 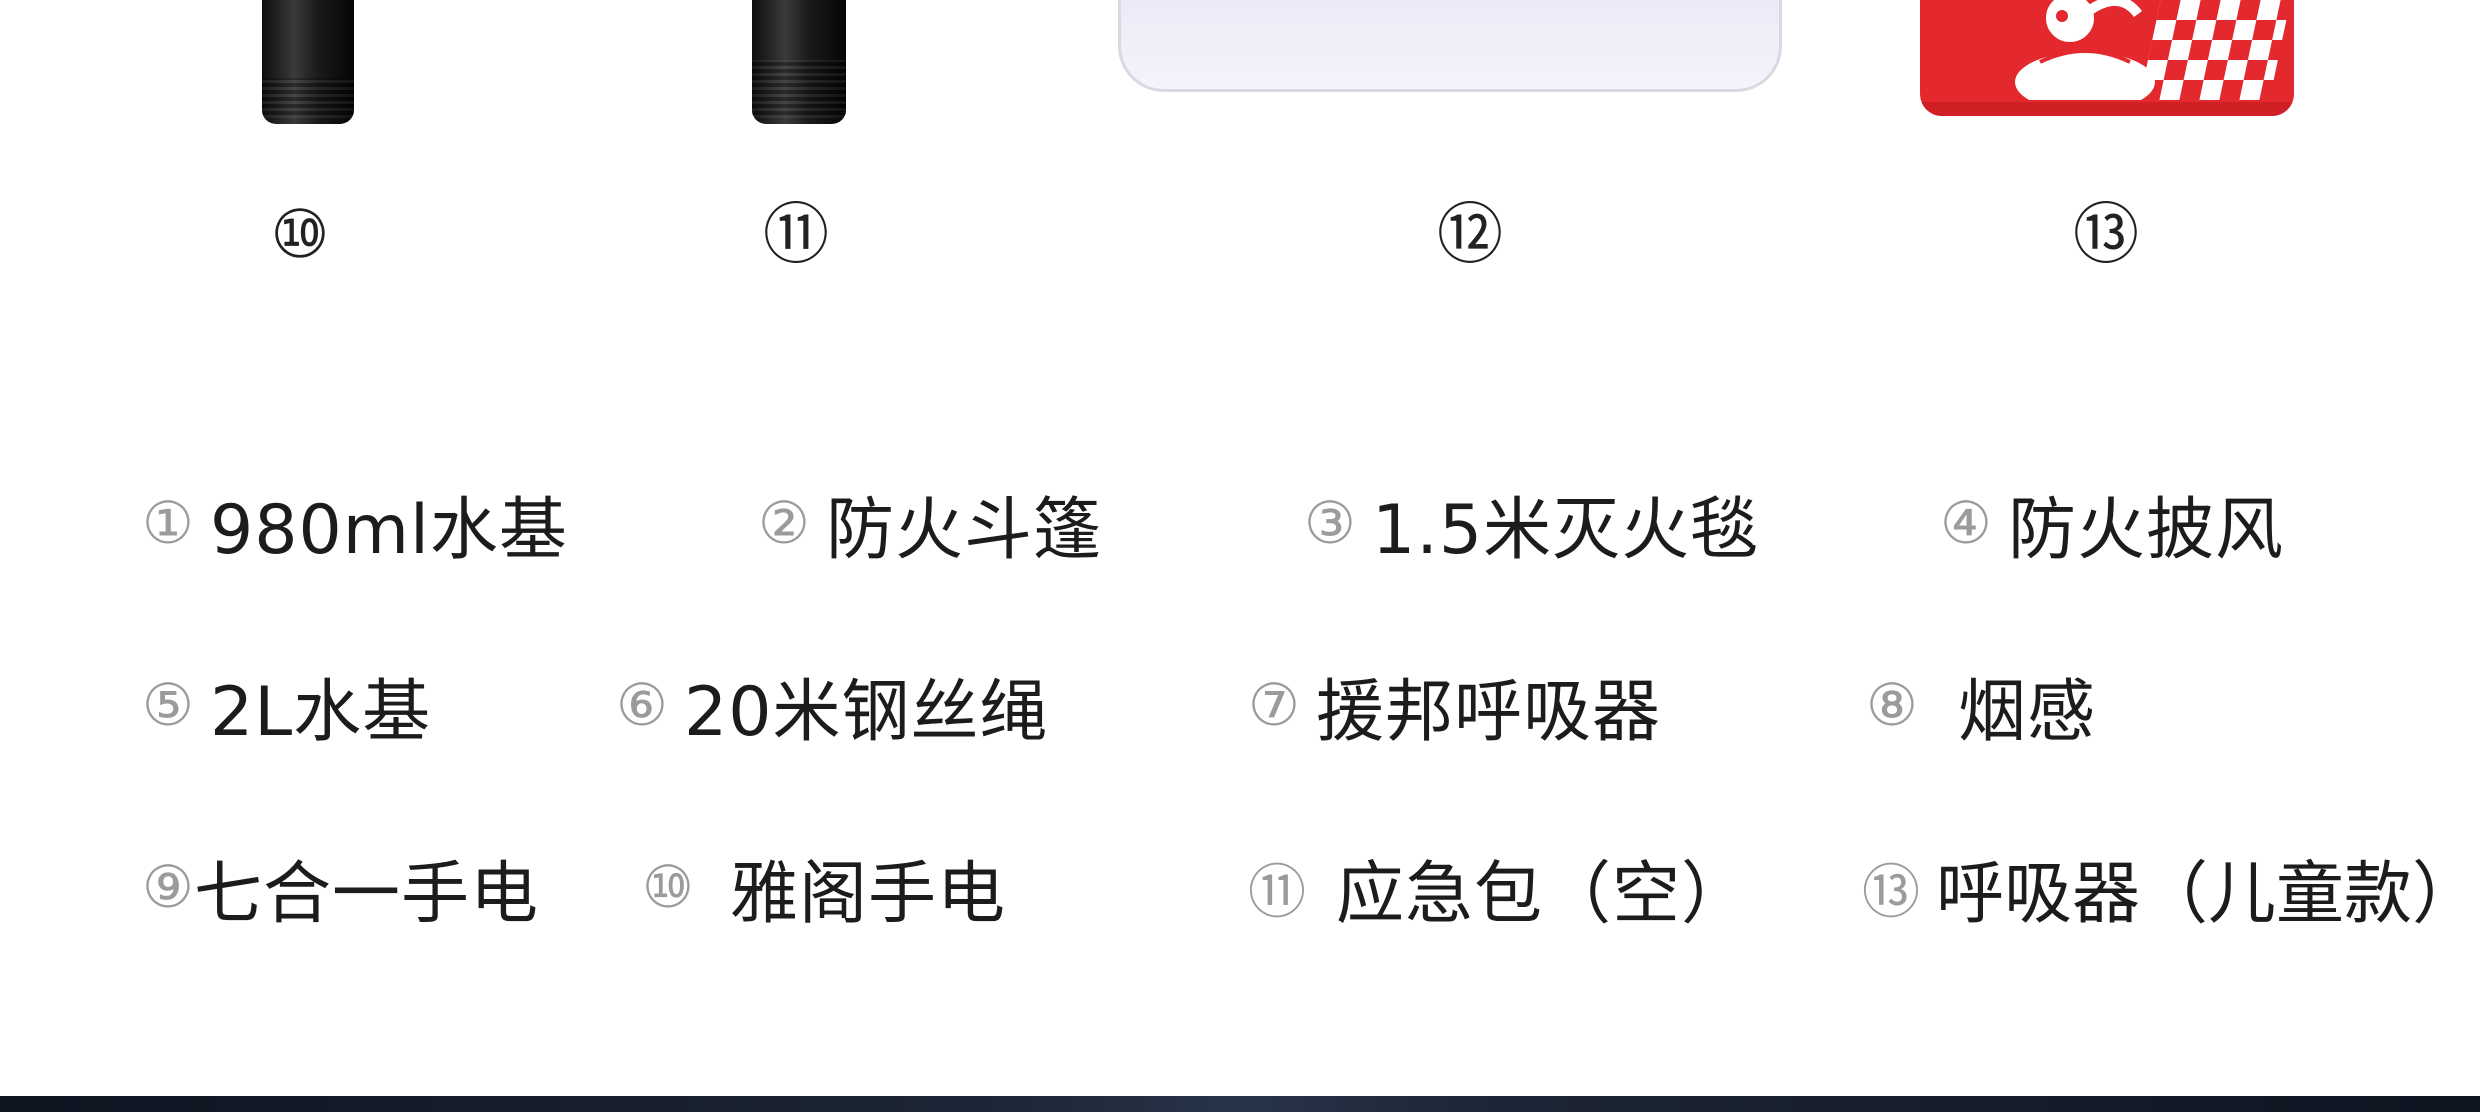 What do you see at coordinates (1543, 894) in the screenshot?
I see `item-label: 应急包（空）` at bounding box center [1543, 894].